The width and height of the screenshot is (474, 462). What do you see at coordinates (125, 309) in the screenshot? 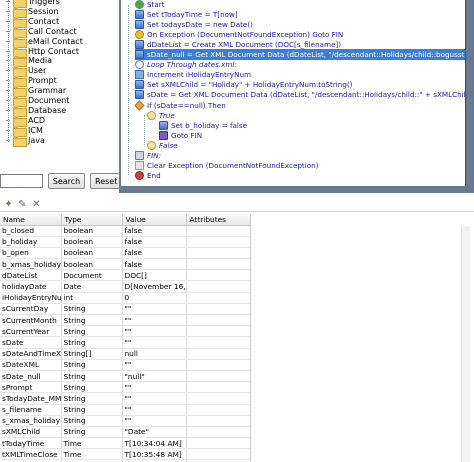
I see `table-row: sCurrentDay String ""` at bounding box center [125, 309].